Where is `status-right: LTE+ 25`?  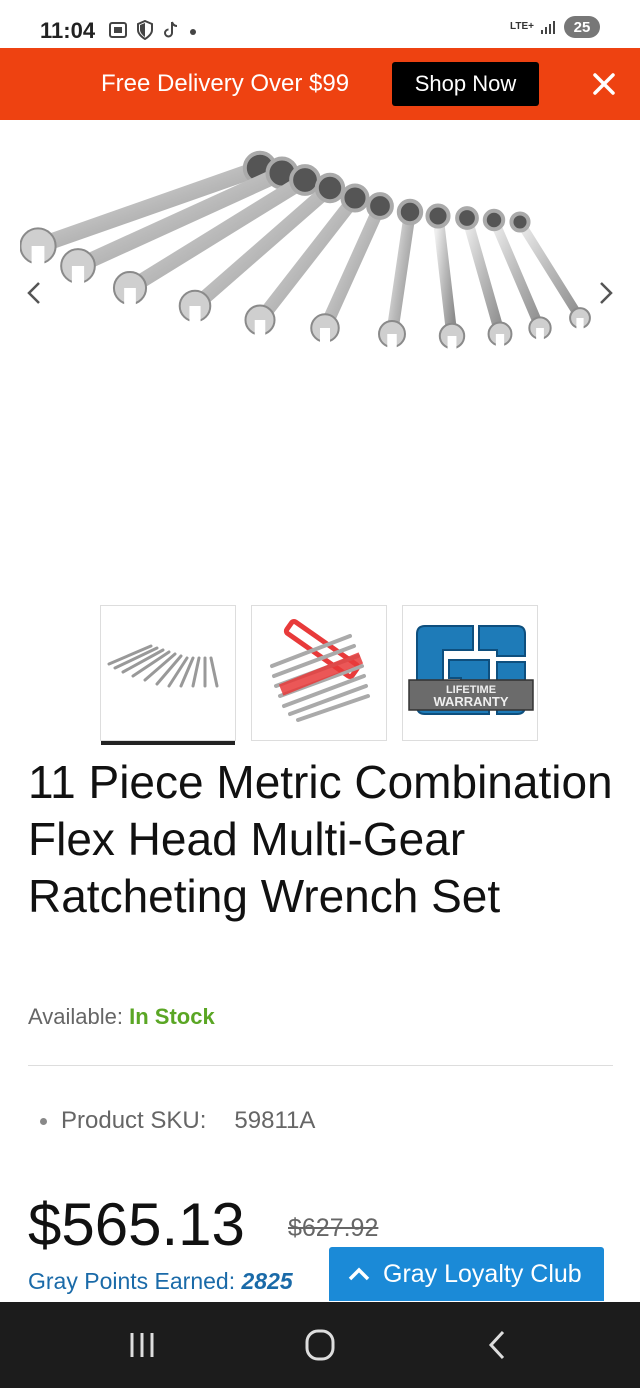
status-right: LTE+ 25 is located at coordinates (555, 27).